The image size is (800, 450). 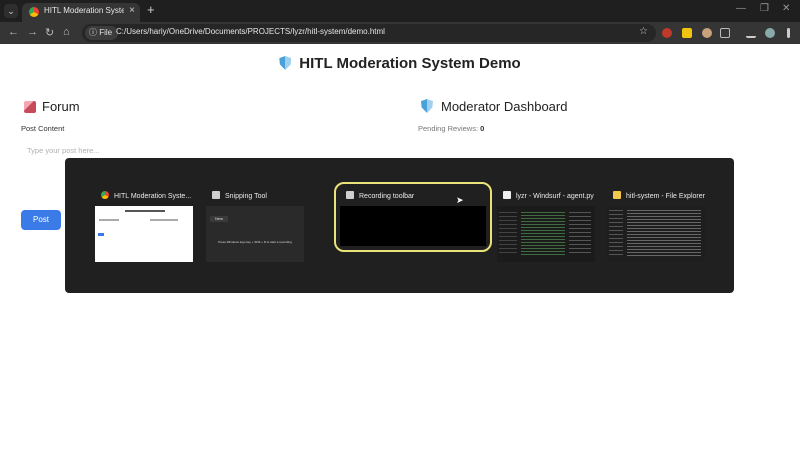 I want to click on switcher-window-windsurf: lyzr - Windsurf - agent.py, so click(x=546, y=225).